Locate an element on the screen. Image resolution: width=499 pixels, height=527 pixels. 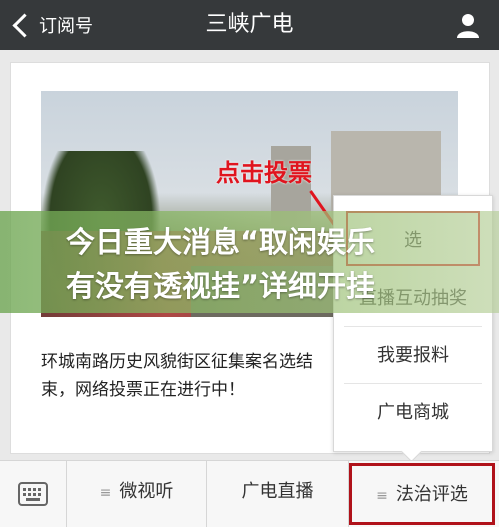
article-caption: 环城南路历史风貌街区征集案名选结束，网络投票正在进行中！ is located at coordinates (177, 376).